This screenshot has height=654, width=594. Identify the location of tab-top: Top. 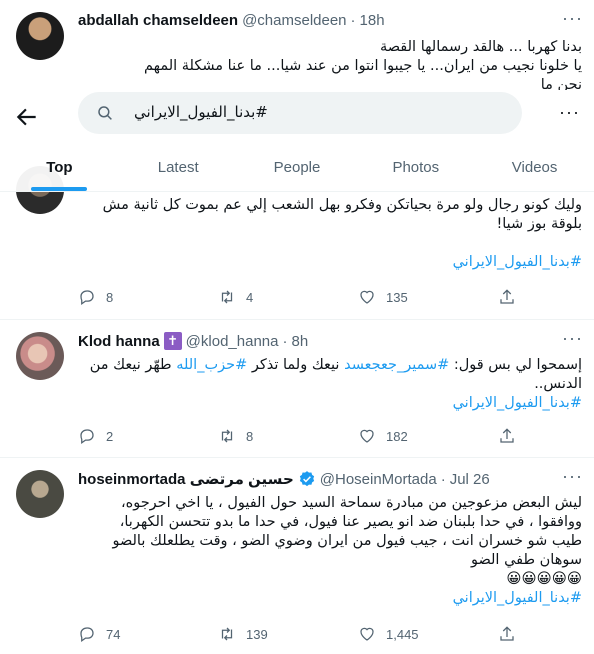
(59, 167).